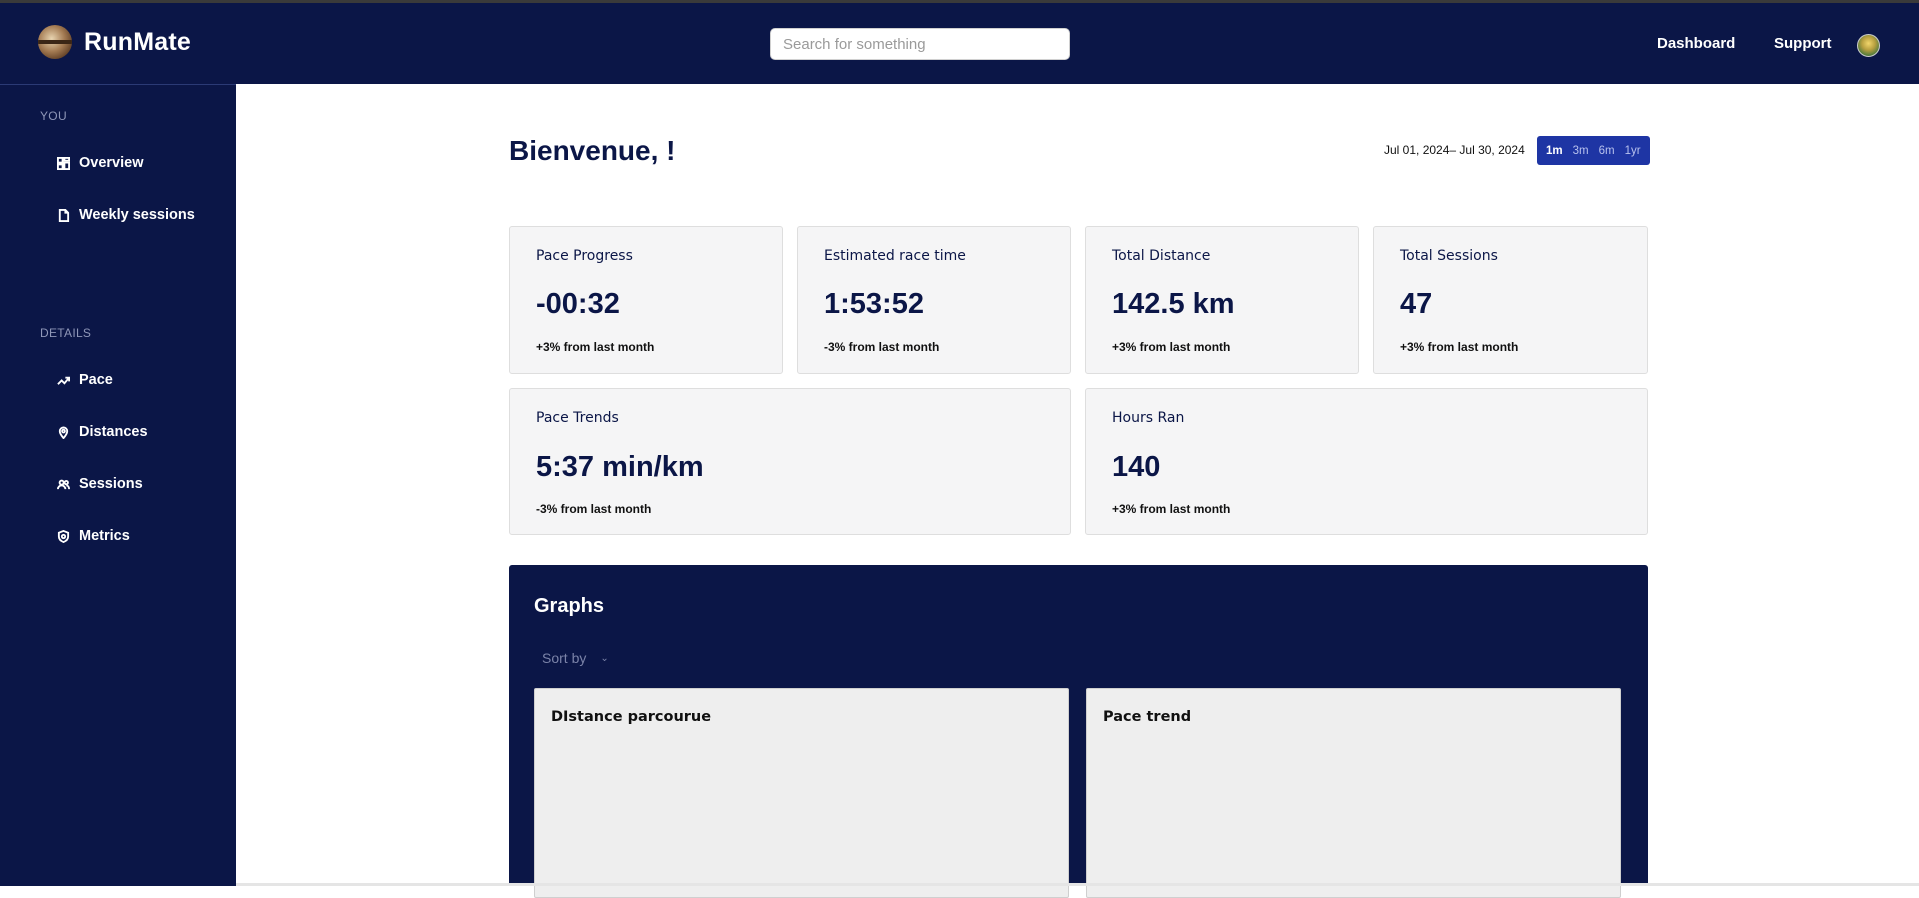 The image size is (1919, 898). I want to click on stat-label: Pace Trends, so click(577, 418).